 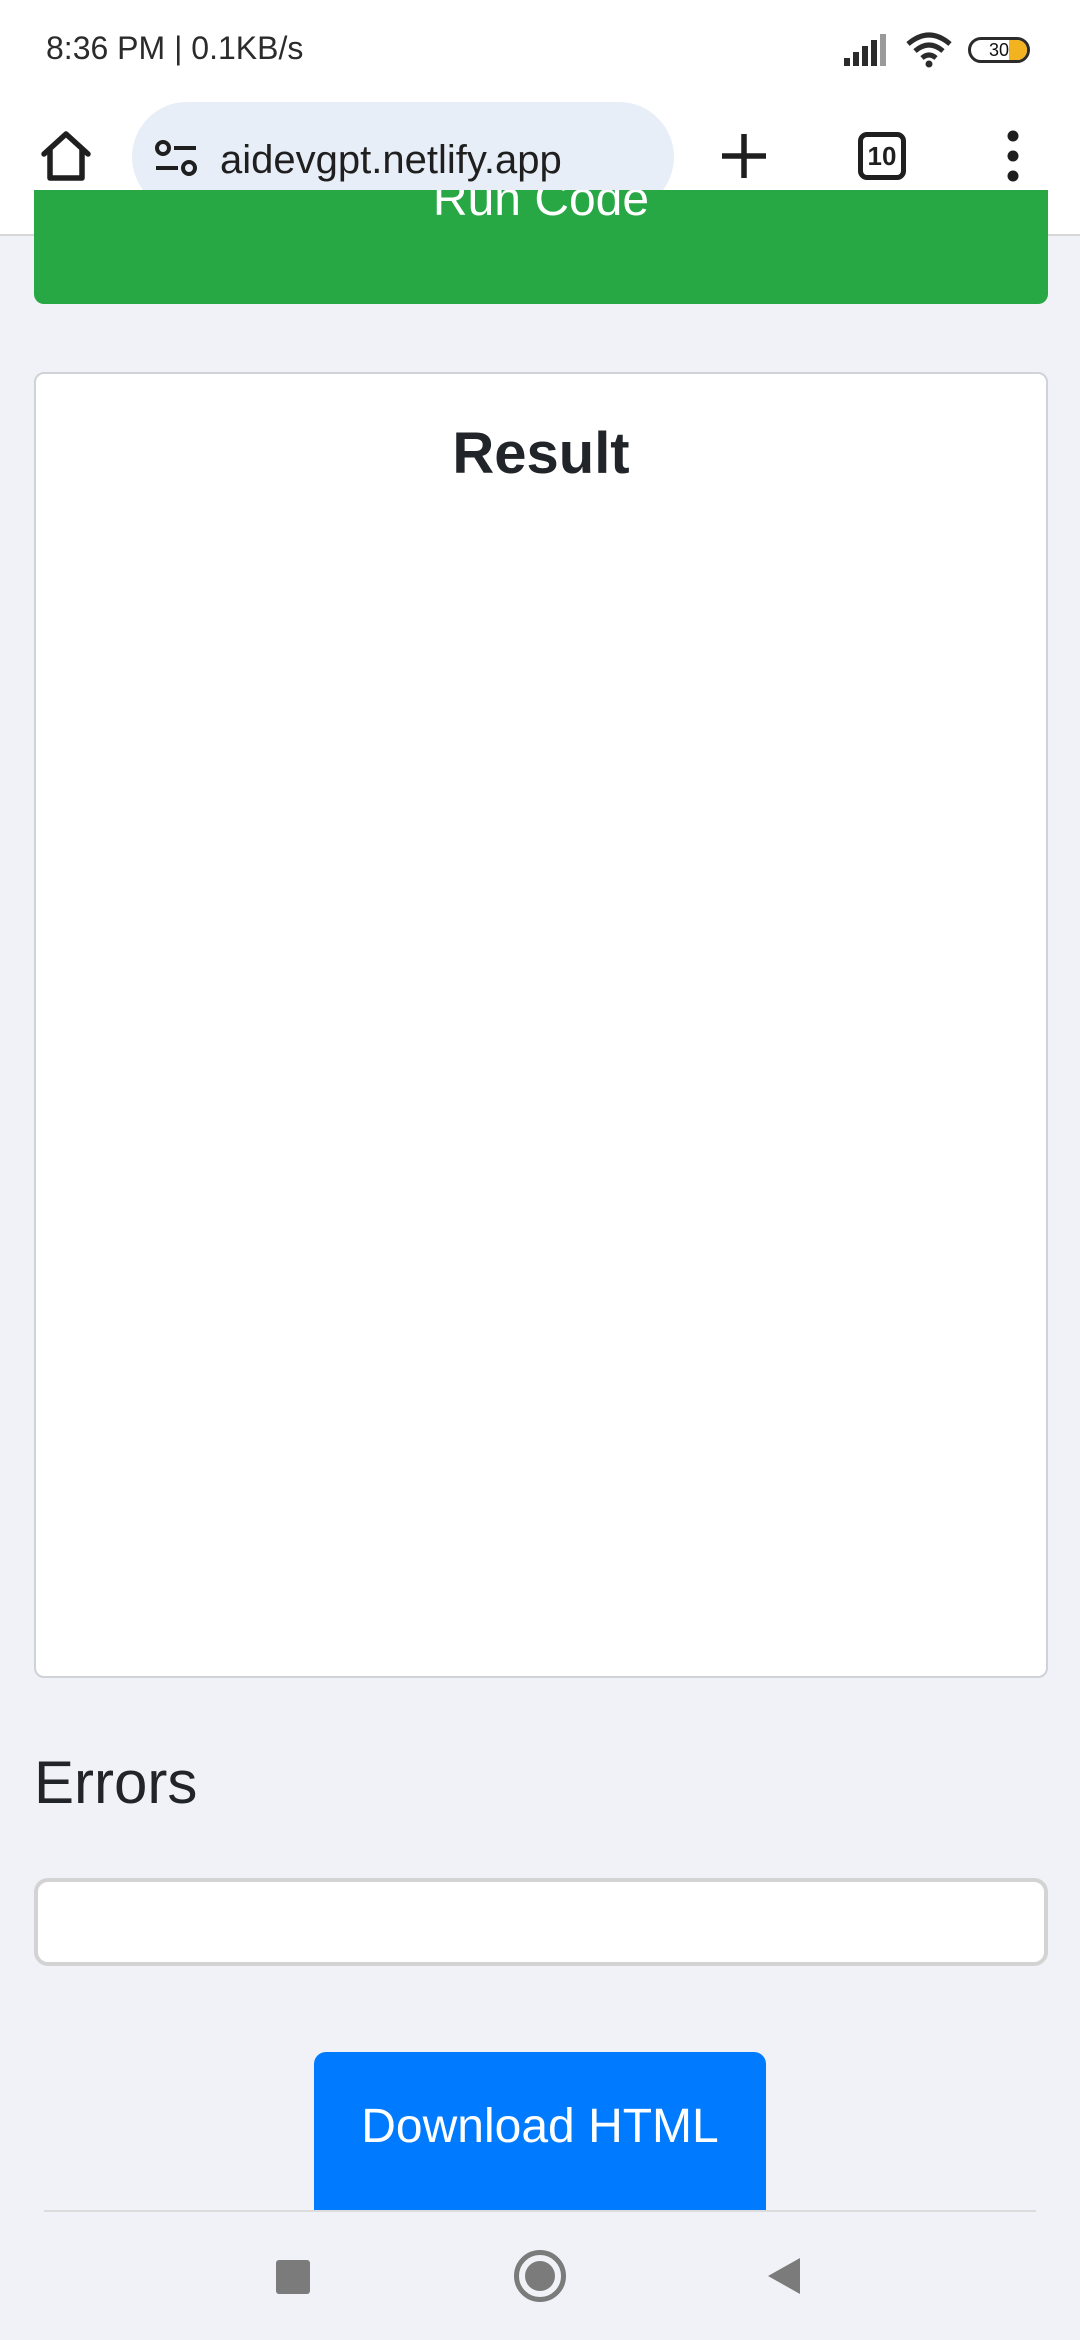 What do you see at coordinates (176, 158) in the screenshot?
I see `site-settings-icon` at bounding box center [176, 158].